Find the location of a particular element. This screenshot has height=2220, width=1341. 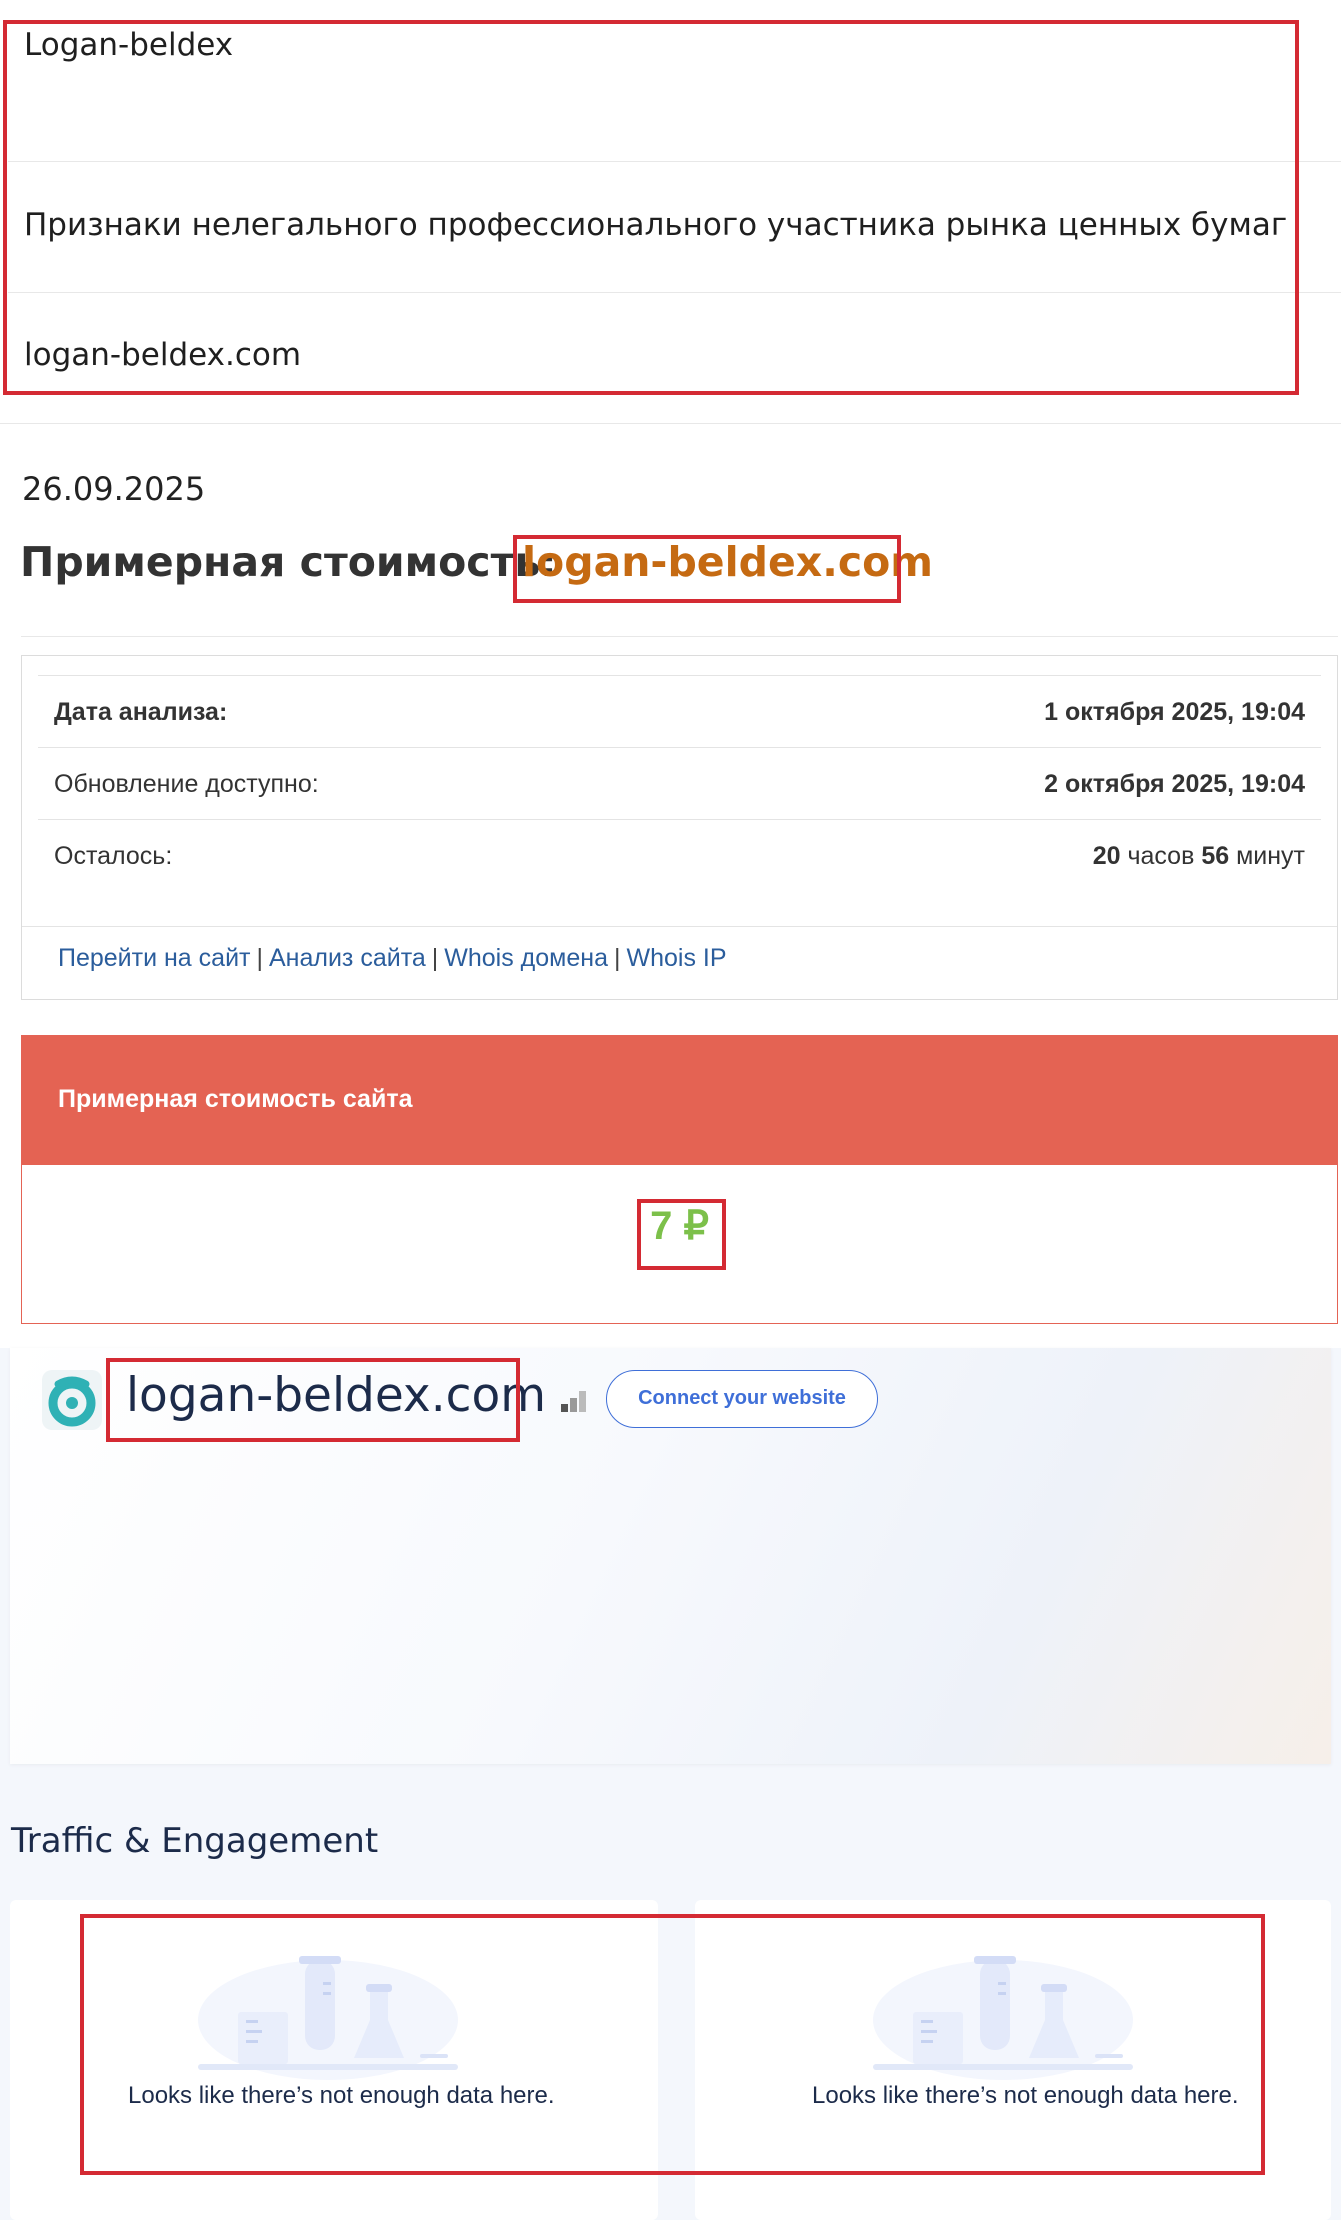

site-value-title: Примерная стоимость сайта is located at coordinates (235, 1099).